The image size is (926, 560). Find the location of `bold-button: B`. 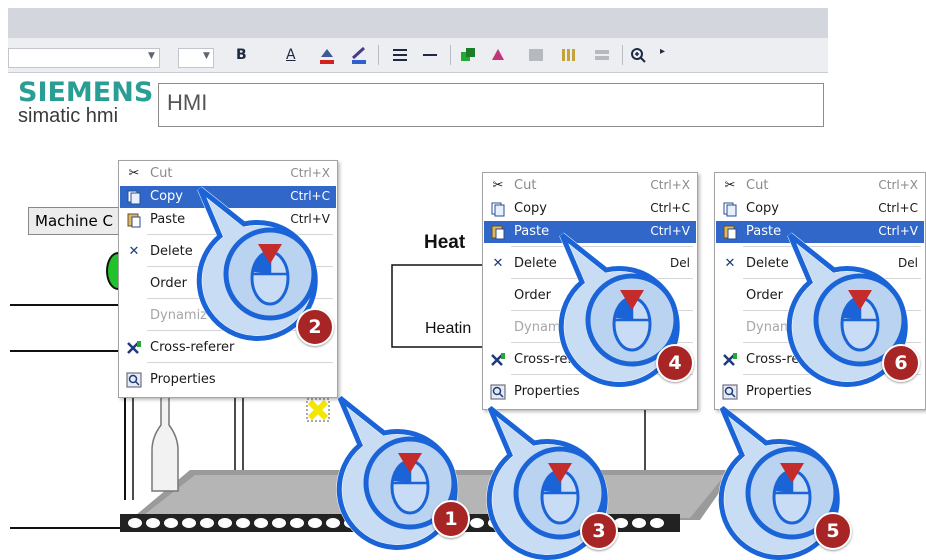

bold-button: B is located at coordinates (241, 55).